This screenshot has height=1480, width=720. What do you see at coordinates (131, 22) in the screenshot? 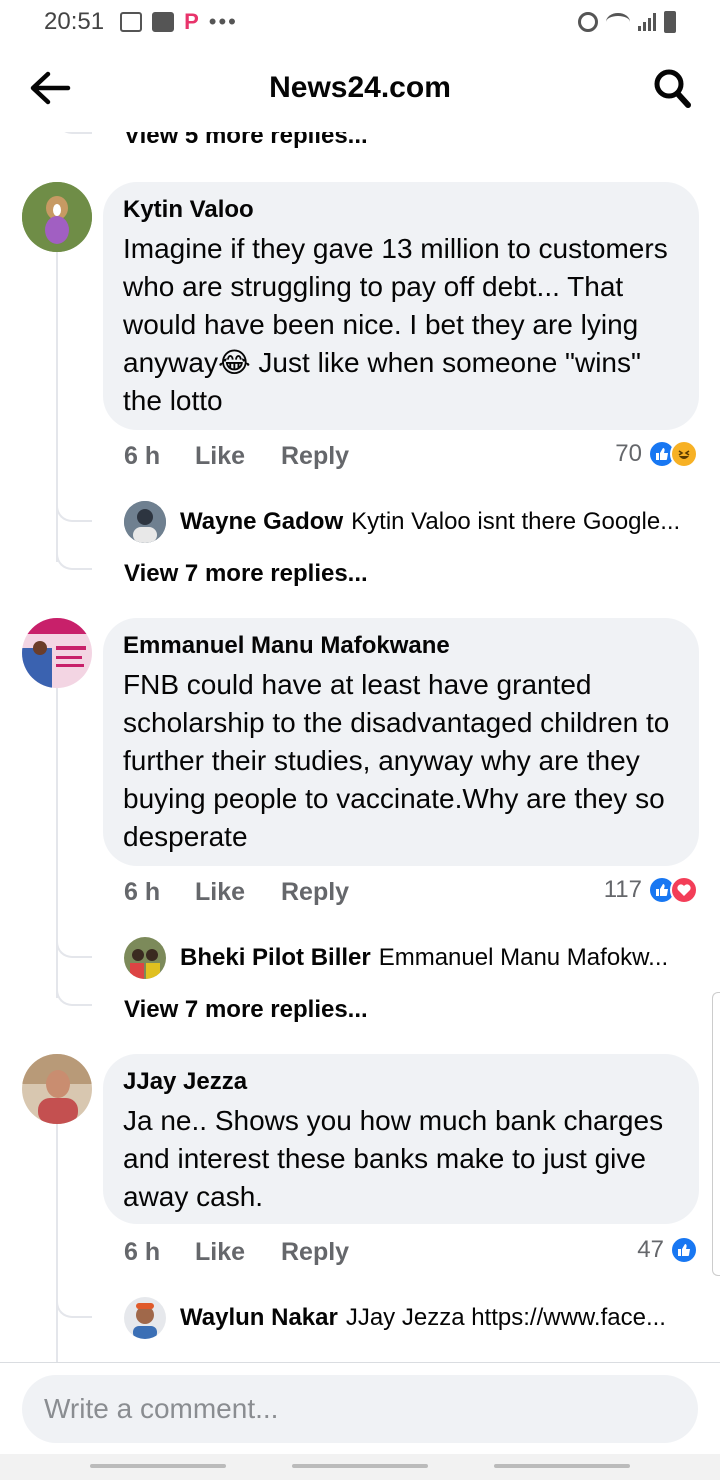
I see `gallery-icon` at bounding box center [131, 22].